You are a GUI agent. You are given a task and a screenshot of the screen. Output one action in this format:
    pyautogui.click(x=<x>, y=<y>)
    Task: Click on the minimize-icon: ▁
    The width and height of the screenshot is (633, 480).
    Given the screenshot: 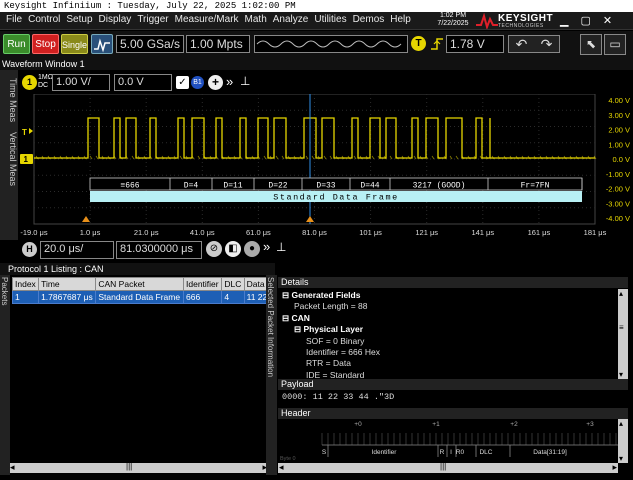 What is the action you would take?
    pyautogui.click(x=564, y=21)
    